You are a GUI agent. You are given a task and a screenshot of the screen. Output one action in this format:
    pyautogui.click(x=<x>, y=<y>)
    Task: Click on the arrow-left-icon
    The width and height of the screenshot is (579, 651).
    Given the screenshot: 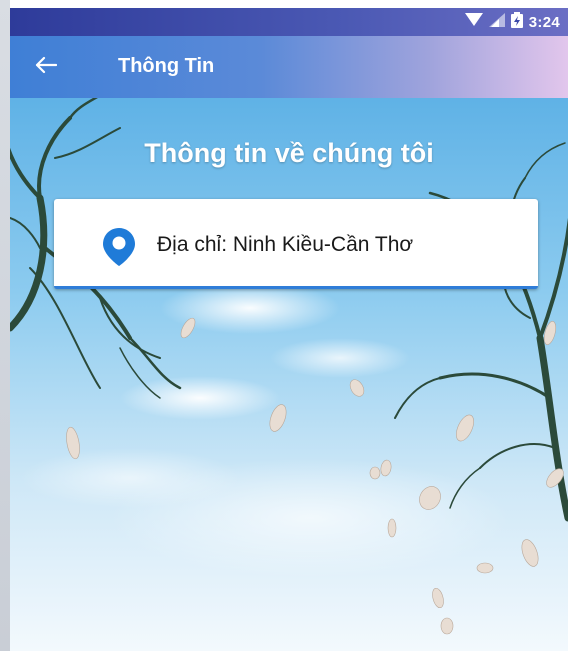 What is the action you would take?
    pyautogui.click(x=46, y=67)
    